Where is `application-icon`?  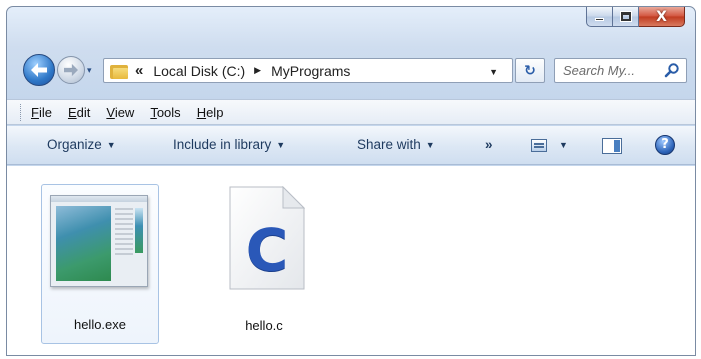
application-icon is located at coordinates (99, 241).